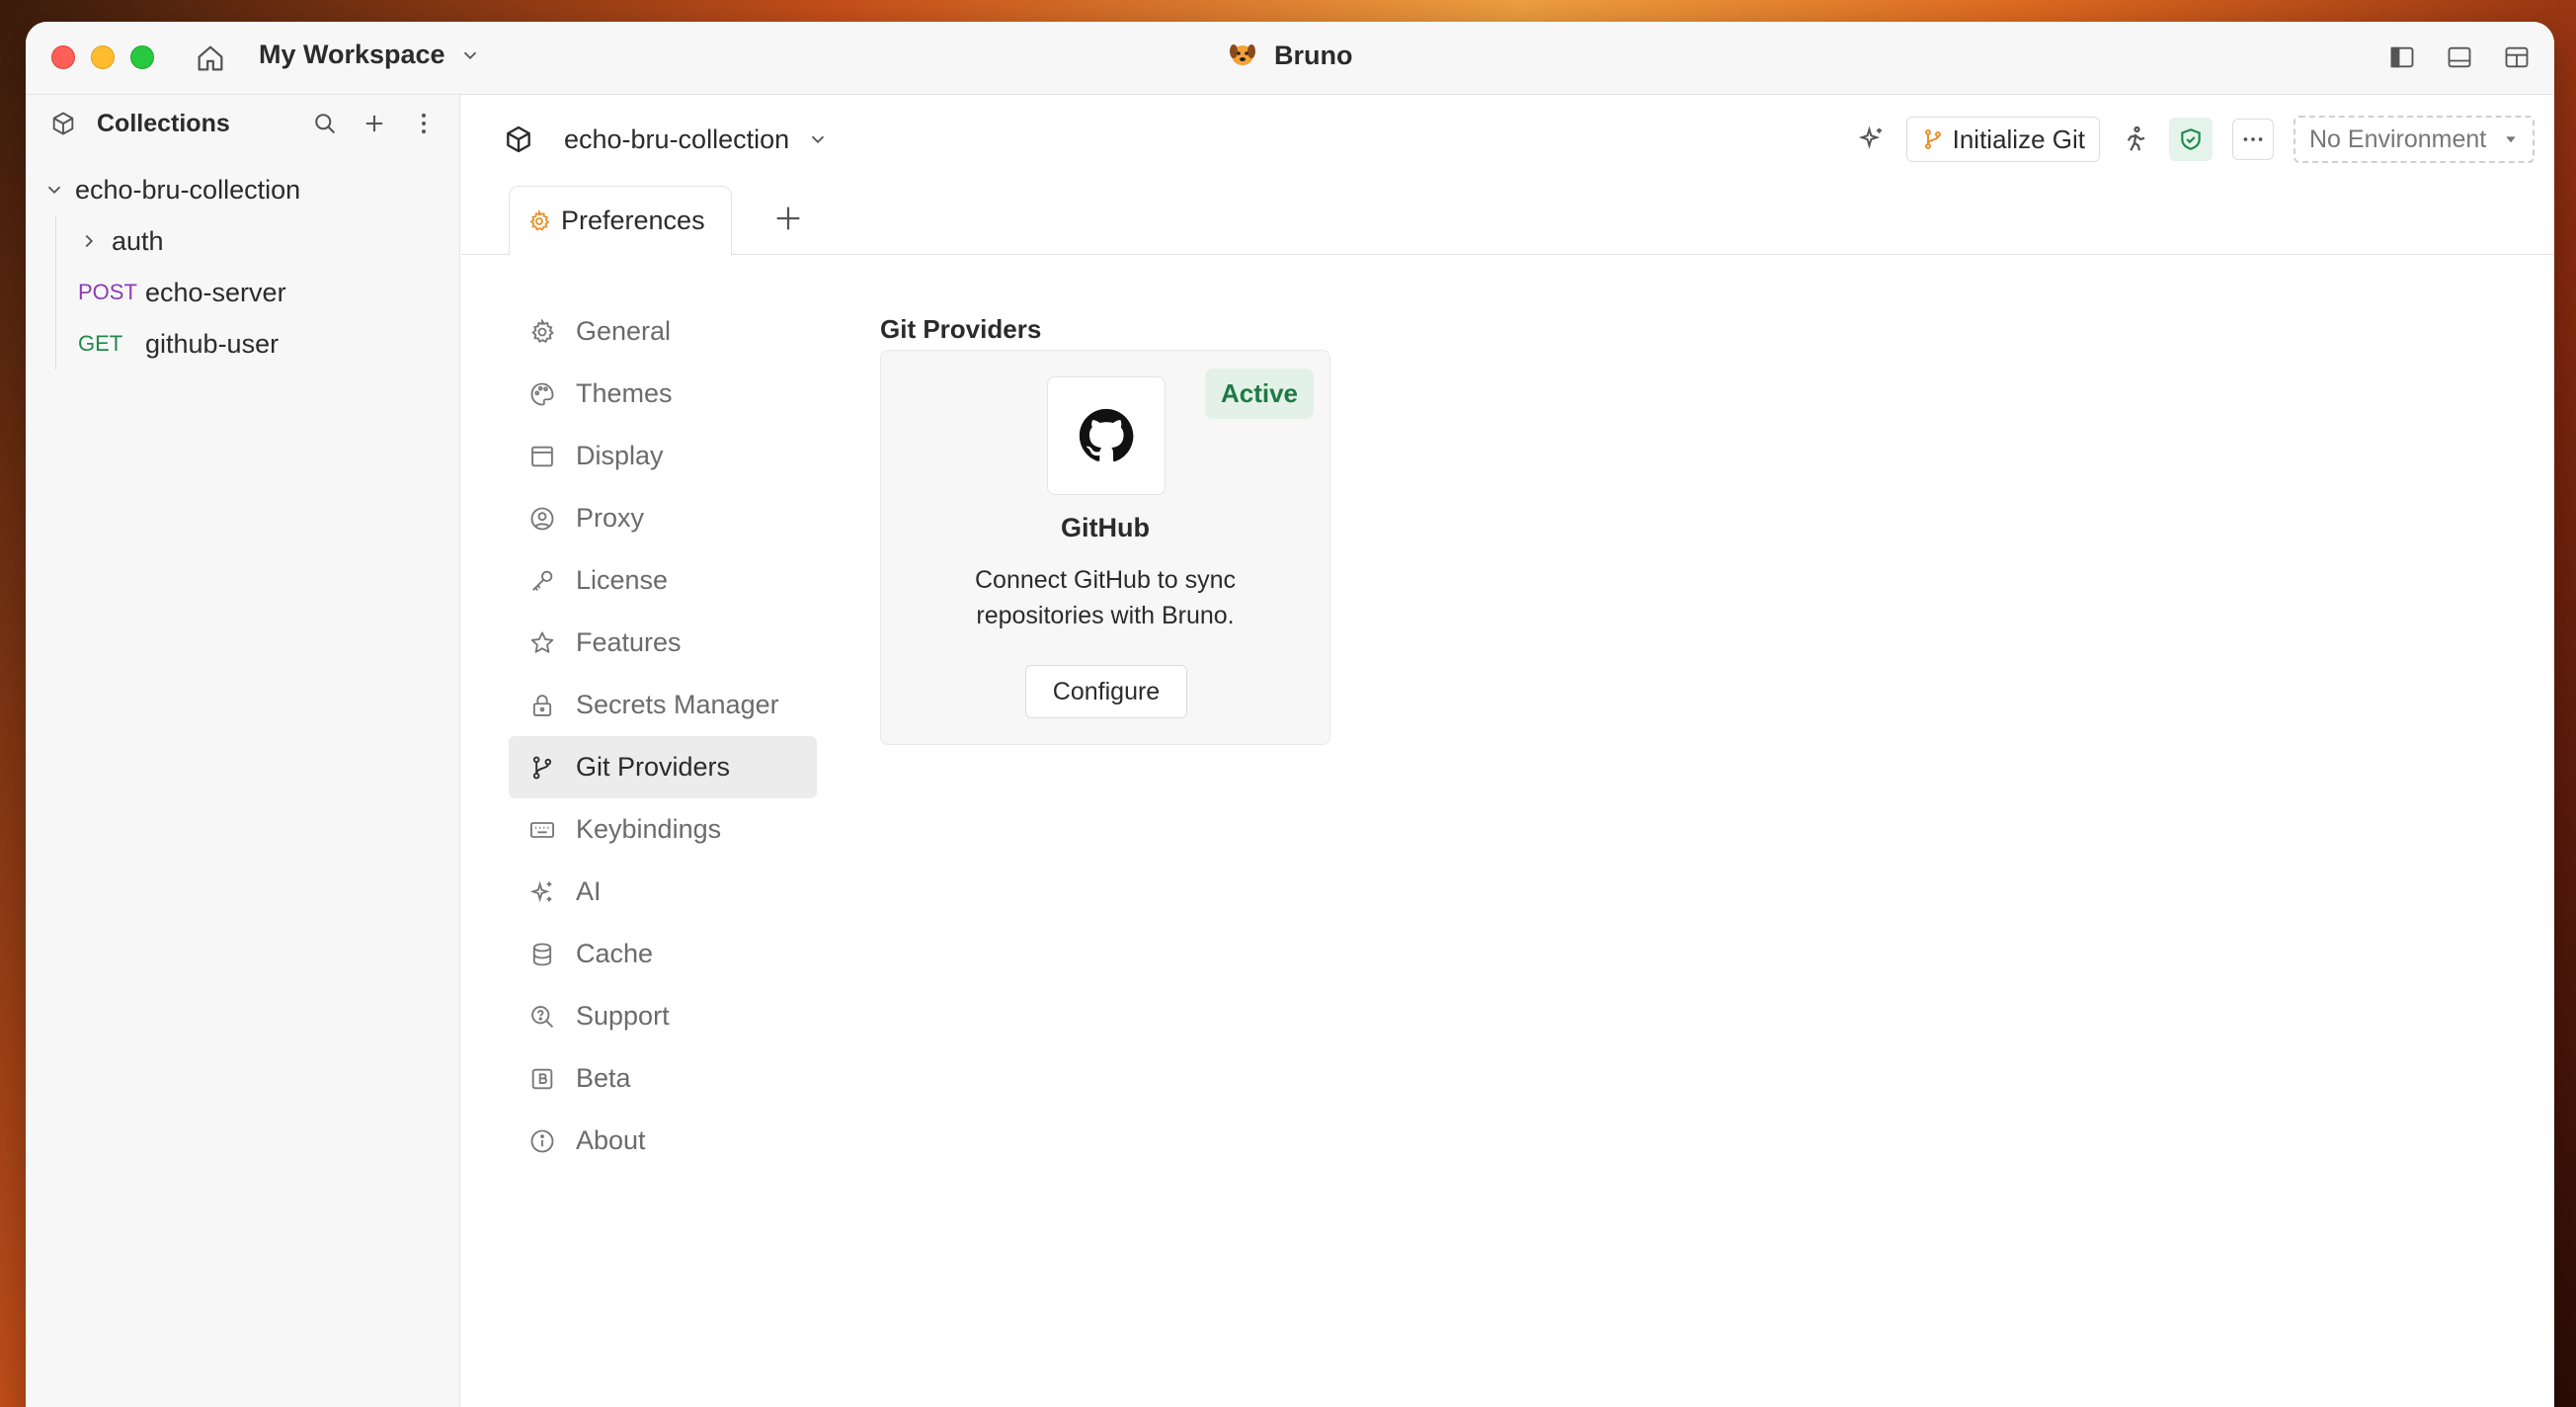 Image resolution: width=2576 pixels, height=1407 pixels. I want to click on title-bar: My Workspace Bruno, so click(1290, 58).